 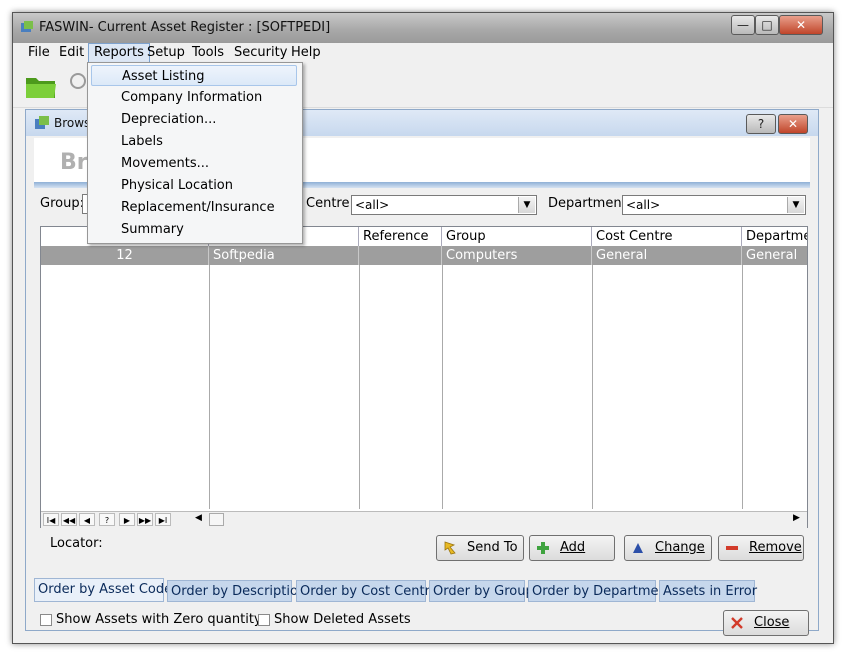 I want to click on locator-label: Locator:, so click(x=76, y=543).